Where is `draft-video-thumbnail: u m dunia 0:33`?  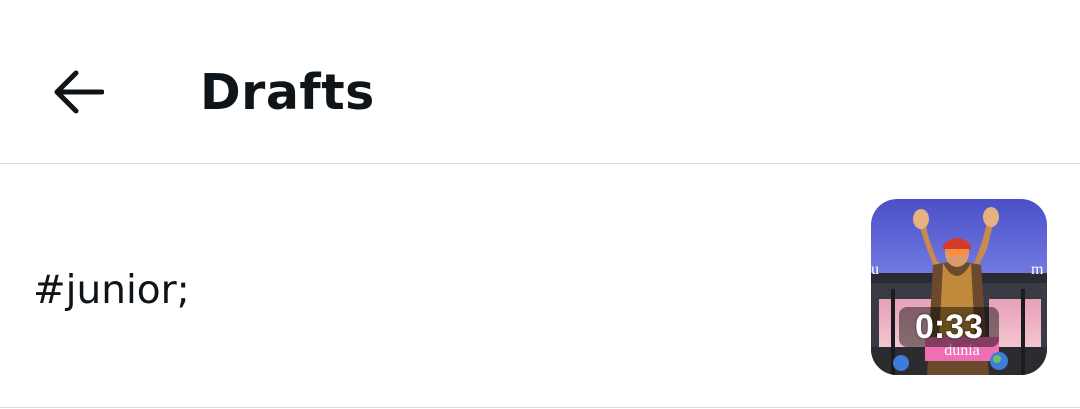 draft-video-thumbnail: u m dunia 0:33 is located at coordinates (959, 287).